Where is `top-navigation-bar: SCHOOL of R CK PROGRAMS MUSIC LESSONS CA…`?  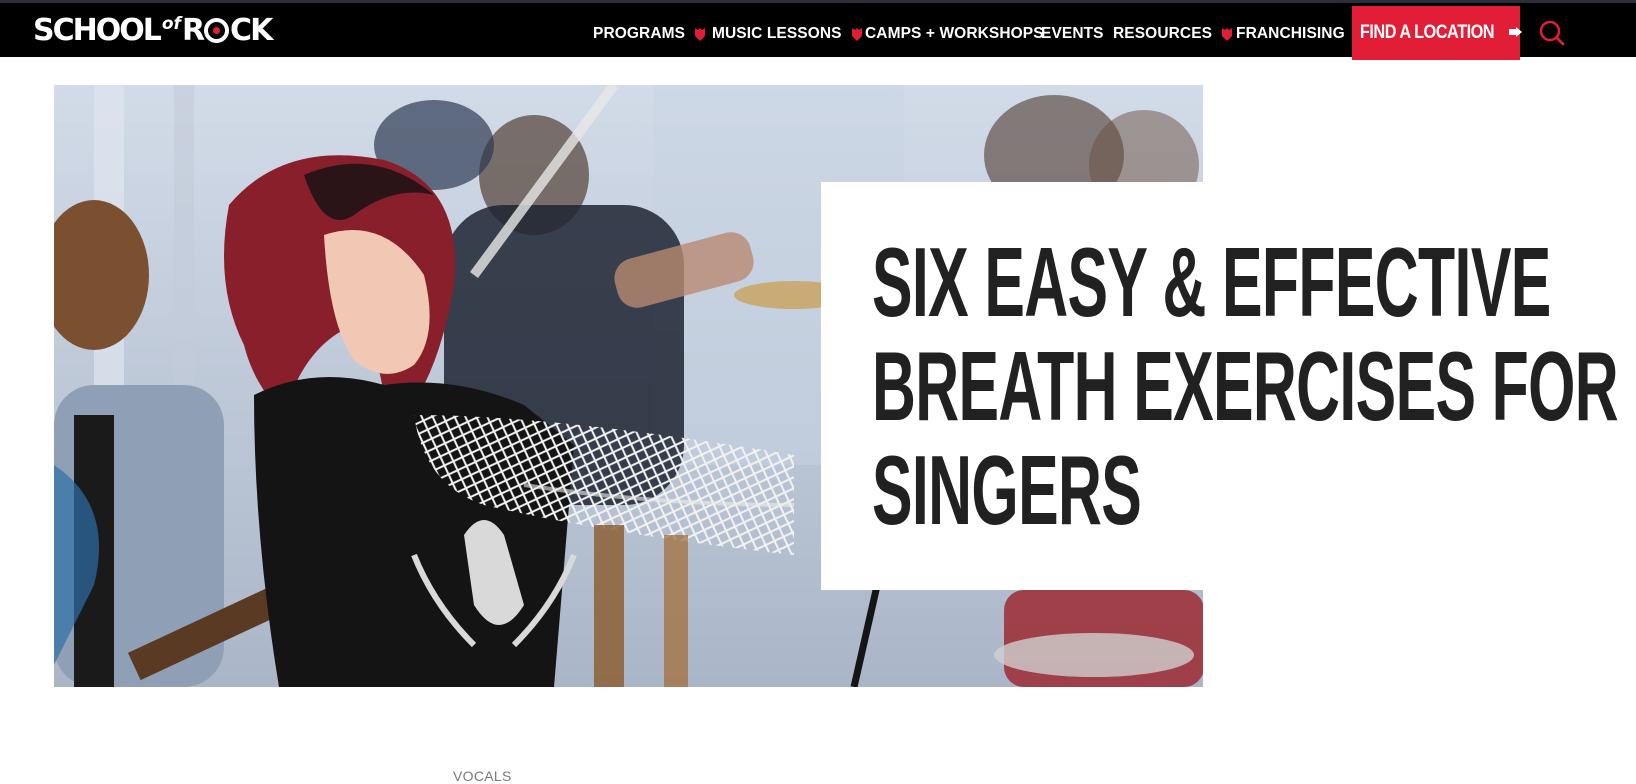 top-navigation-bar: SCHOOL of R CK PROGRAMS MUSIC LESSONS CA… is located at coordinates (818, 30).